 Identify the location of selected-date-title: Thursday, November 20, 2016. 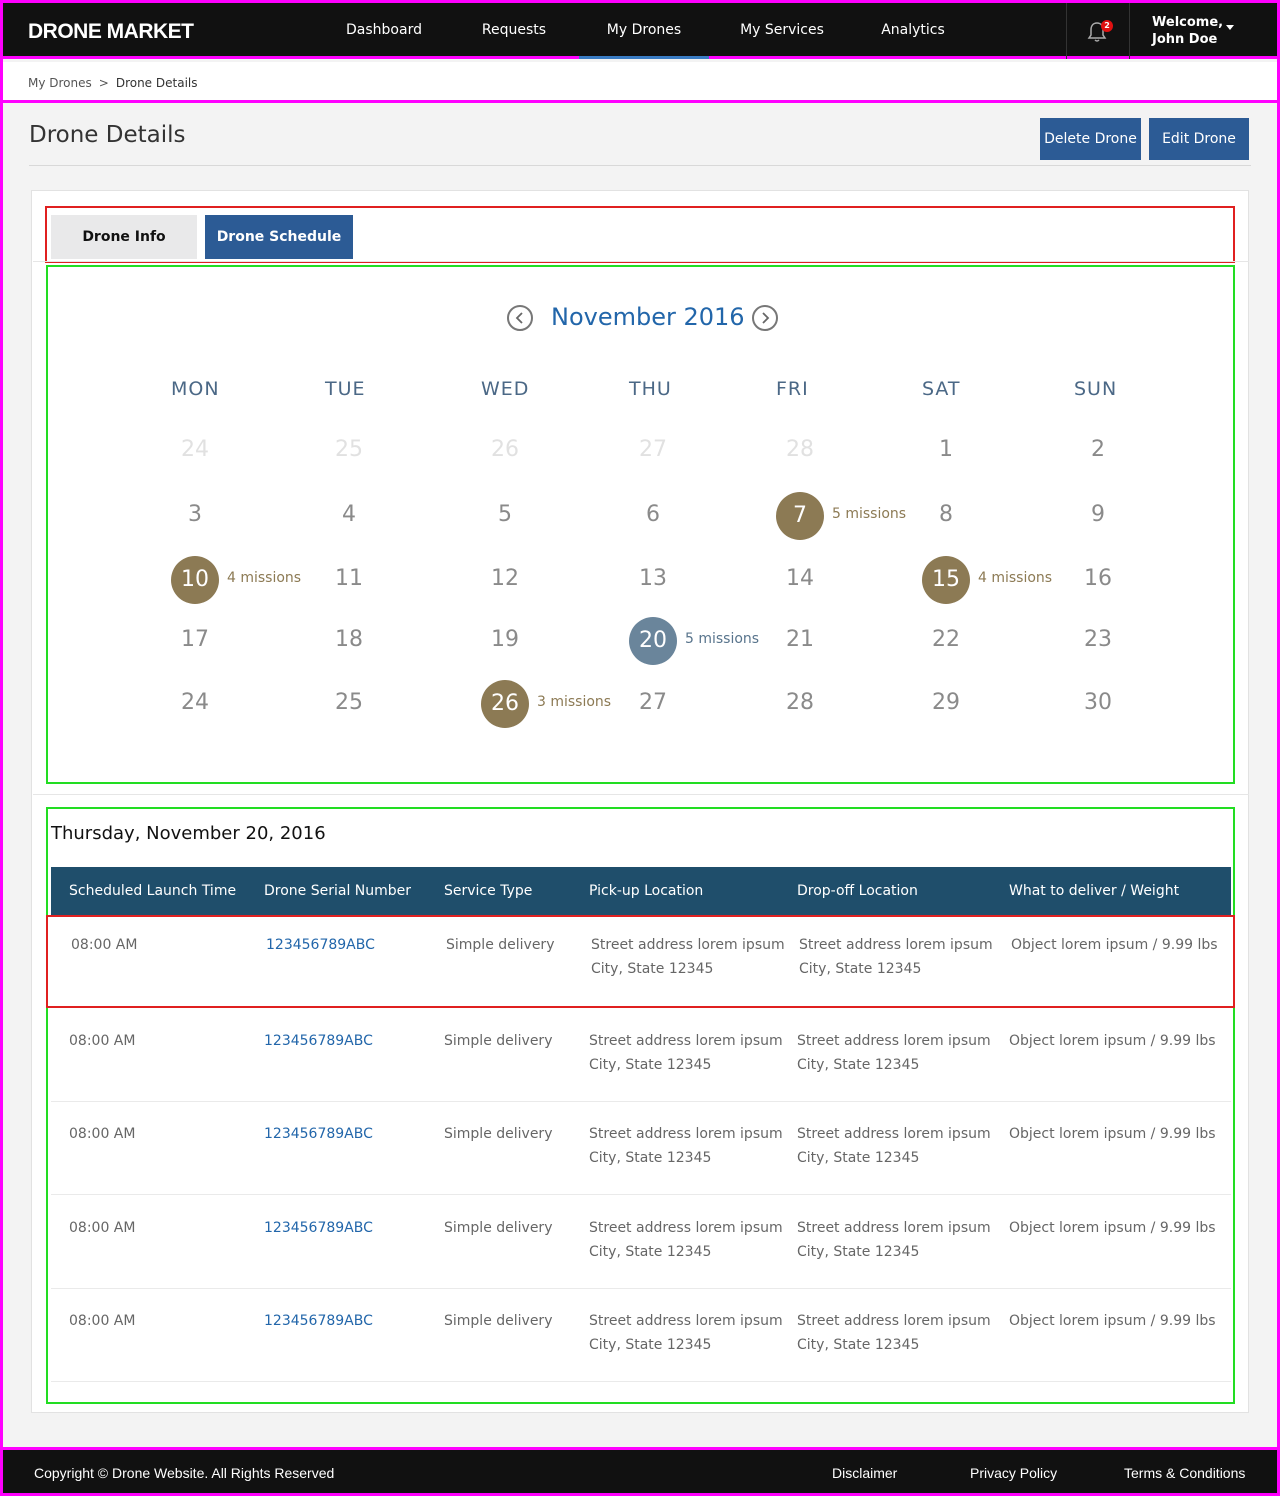
(188, 833).